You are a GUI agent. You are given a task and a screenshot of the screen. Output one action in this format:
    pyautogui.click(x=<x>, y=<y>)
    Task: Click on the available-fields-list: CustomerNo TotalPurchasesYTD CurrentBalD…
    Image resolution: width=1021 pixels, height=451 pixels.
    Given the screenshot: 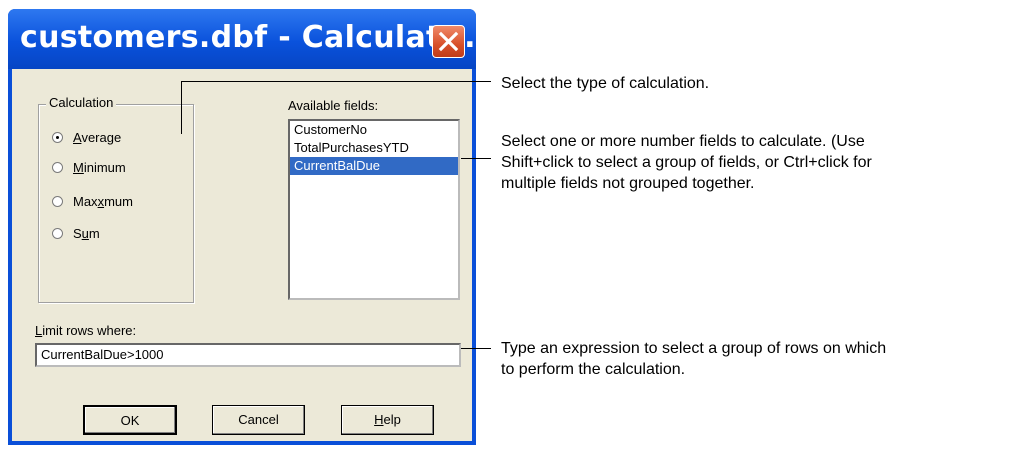 What is the action you would take?
    pyautogui.click(x=374, y=209)
    